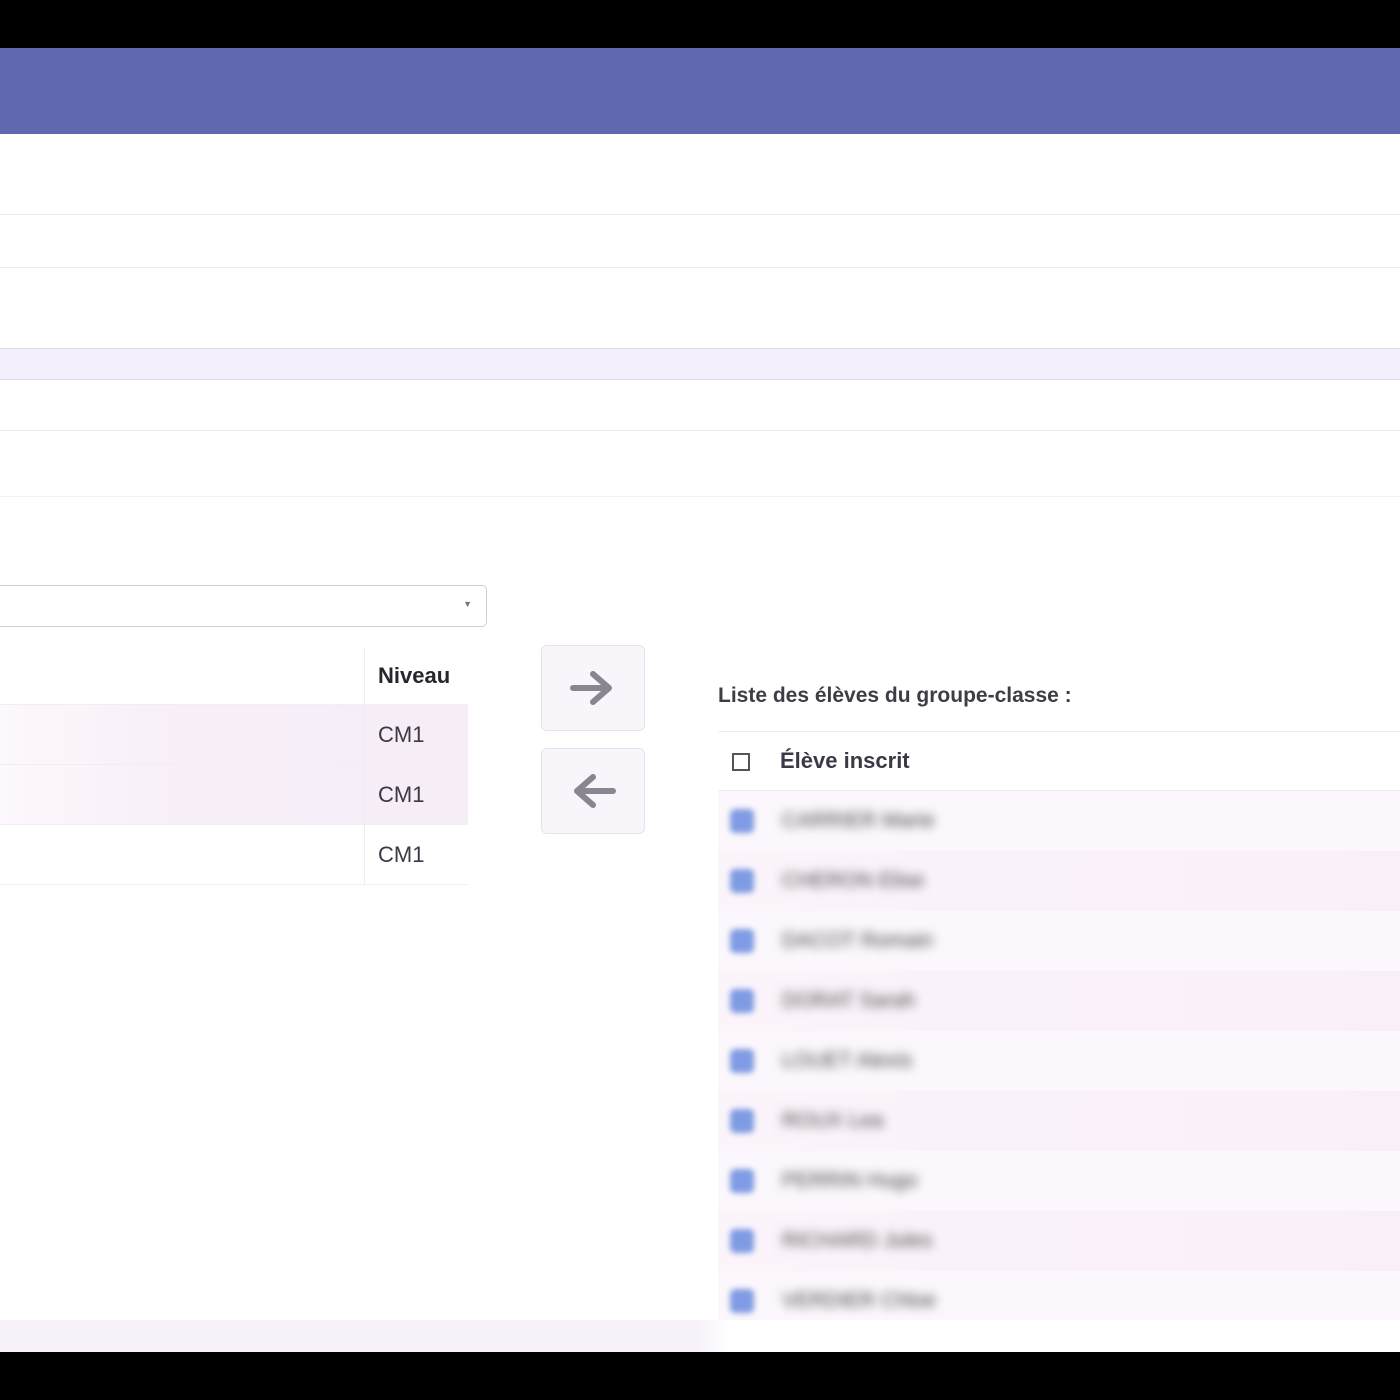  Describe the element at coordinates (857, 1240) in the screenshot. I see `student-name: RICHARD Jules` at that location.